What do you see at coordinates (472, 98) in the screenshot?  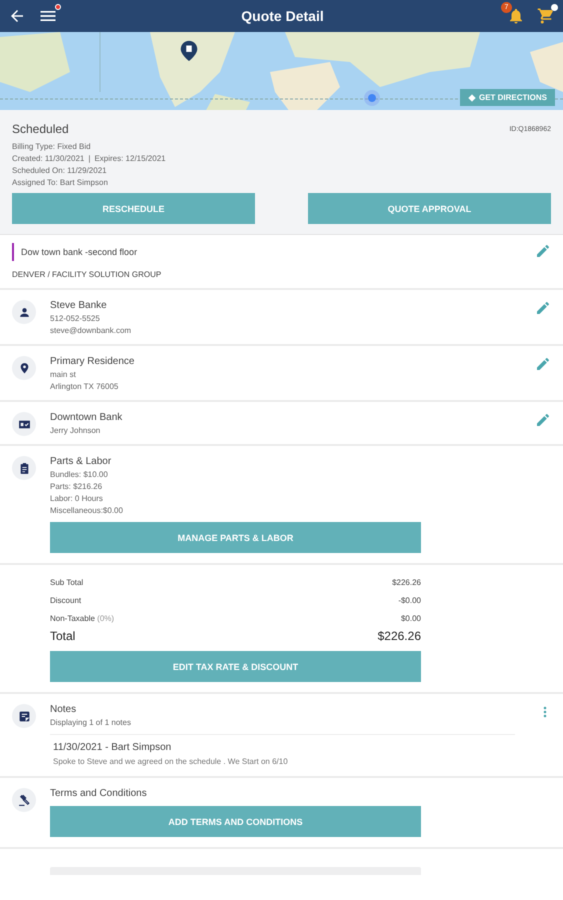 I see `diamond-icon` at bounding box center [472, 98].